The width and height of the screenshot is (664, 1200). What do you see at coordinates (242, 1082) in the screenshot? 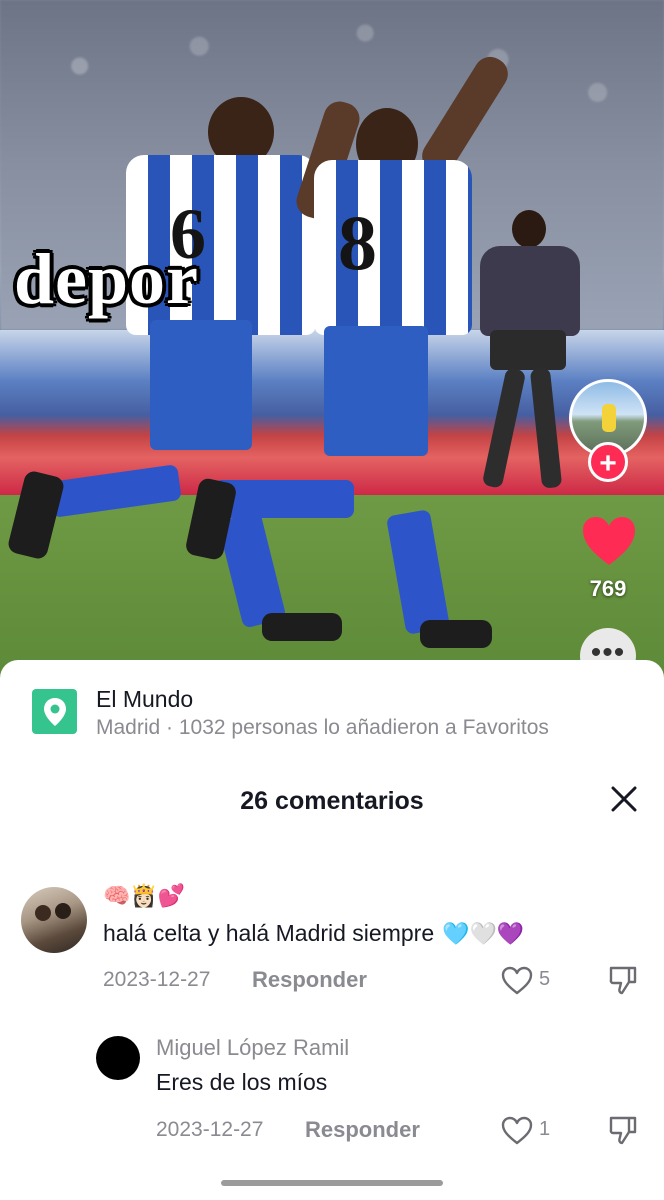
I see `reply-text: Eres de los míos` at bounding box center [242, 1082].